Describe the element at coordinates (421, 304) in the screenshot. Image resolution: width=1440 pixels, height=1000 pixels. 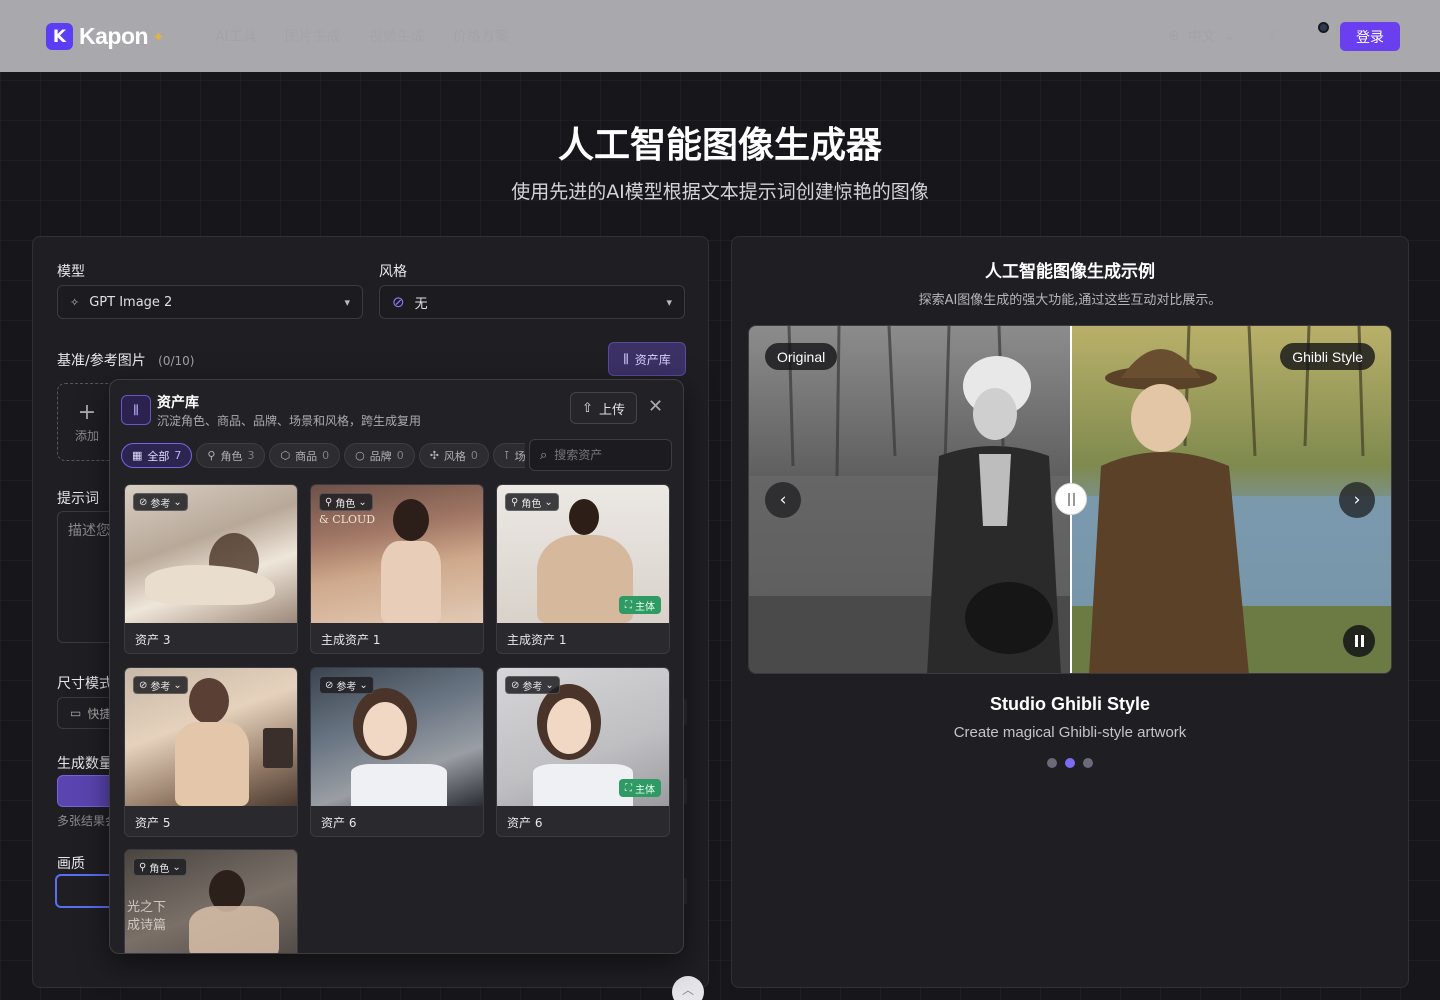
I see `style-value: 无` at that location.